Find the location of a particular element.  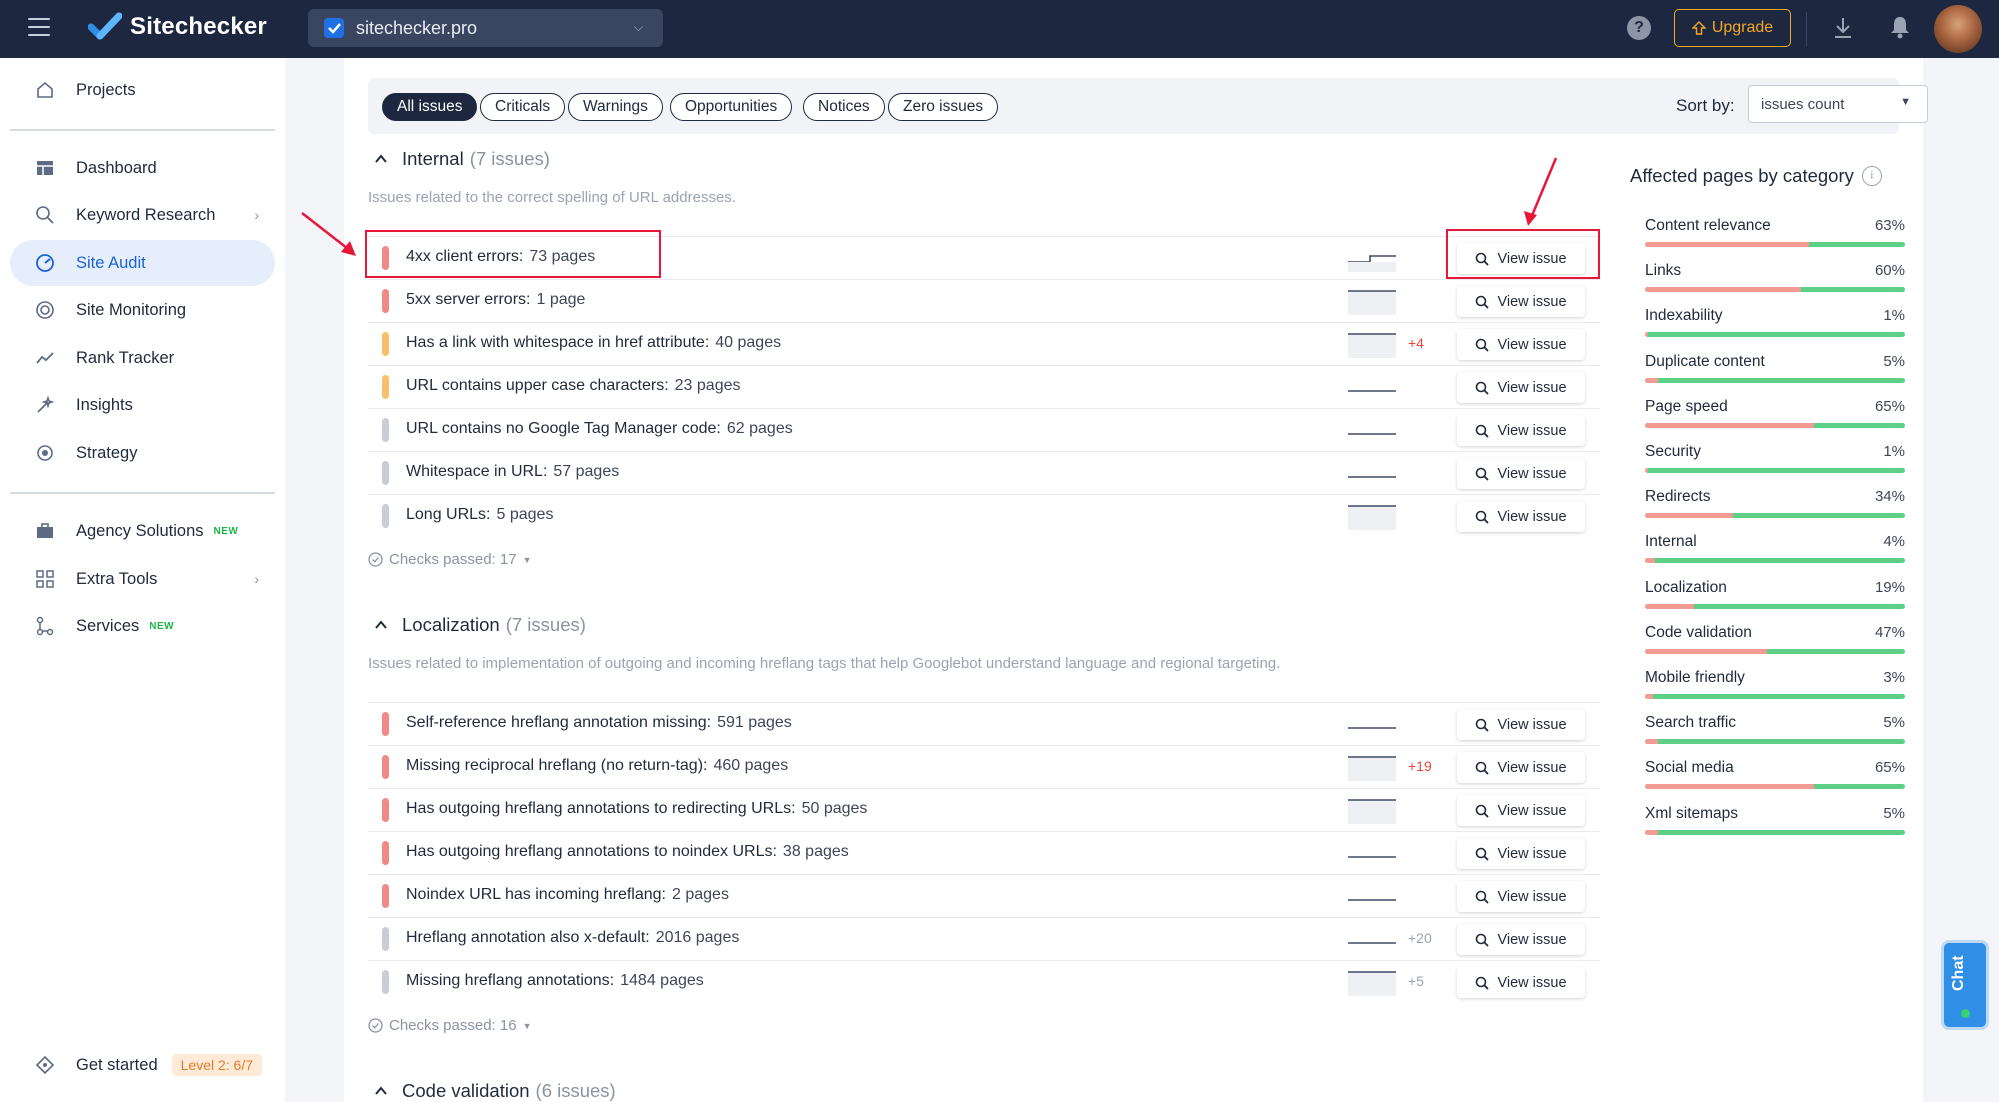

chat-button: Chat is located at coordinates (1965, 985).